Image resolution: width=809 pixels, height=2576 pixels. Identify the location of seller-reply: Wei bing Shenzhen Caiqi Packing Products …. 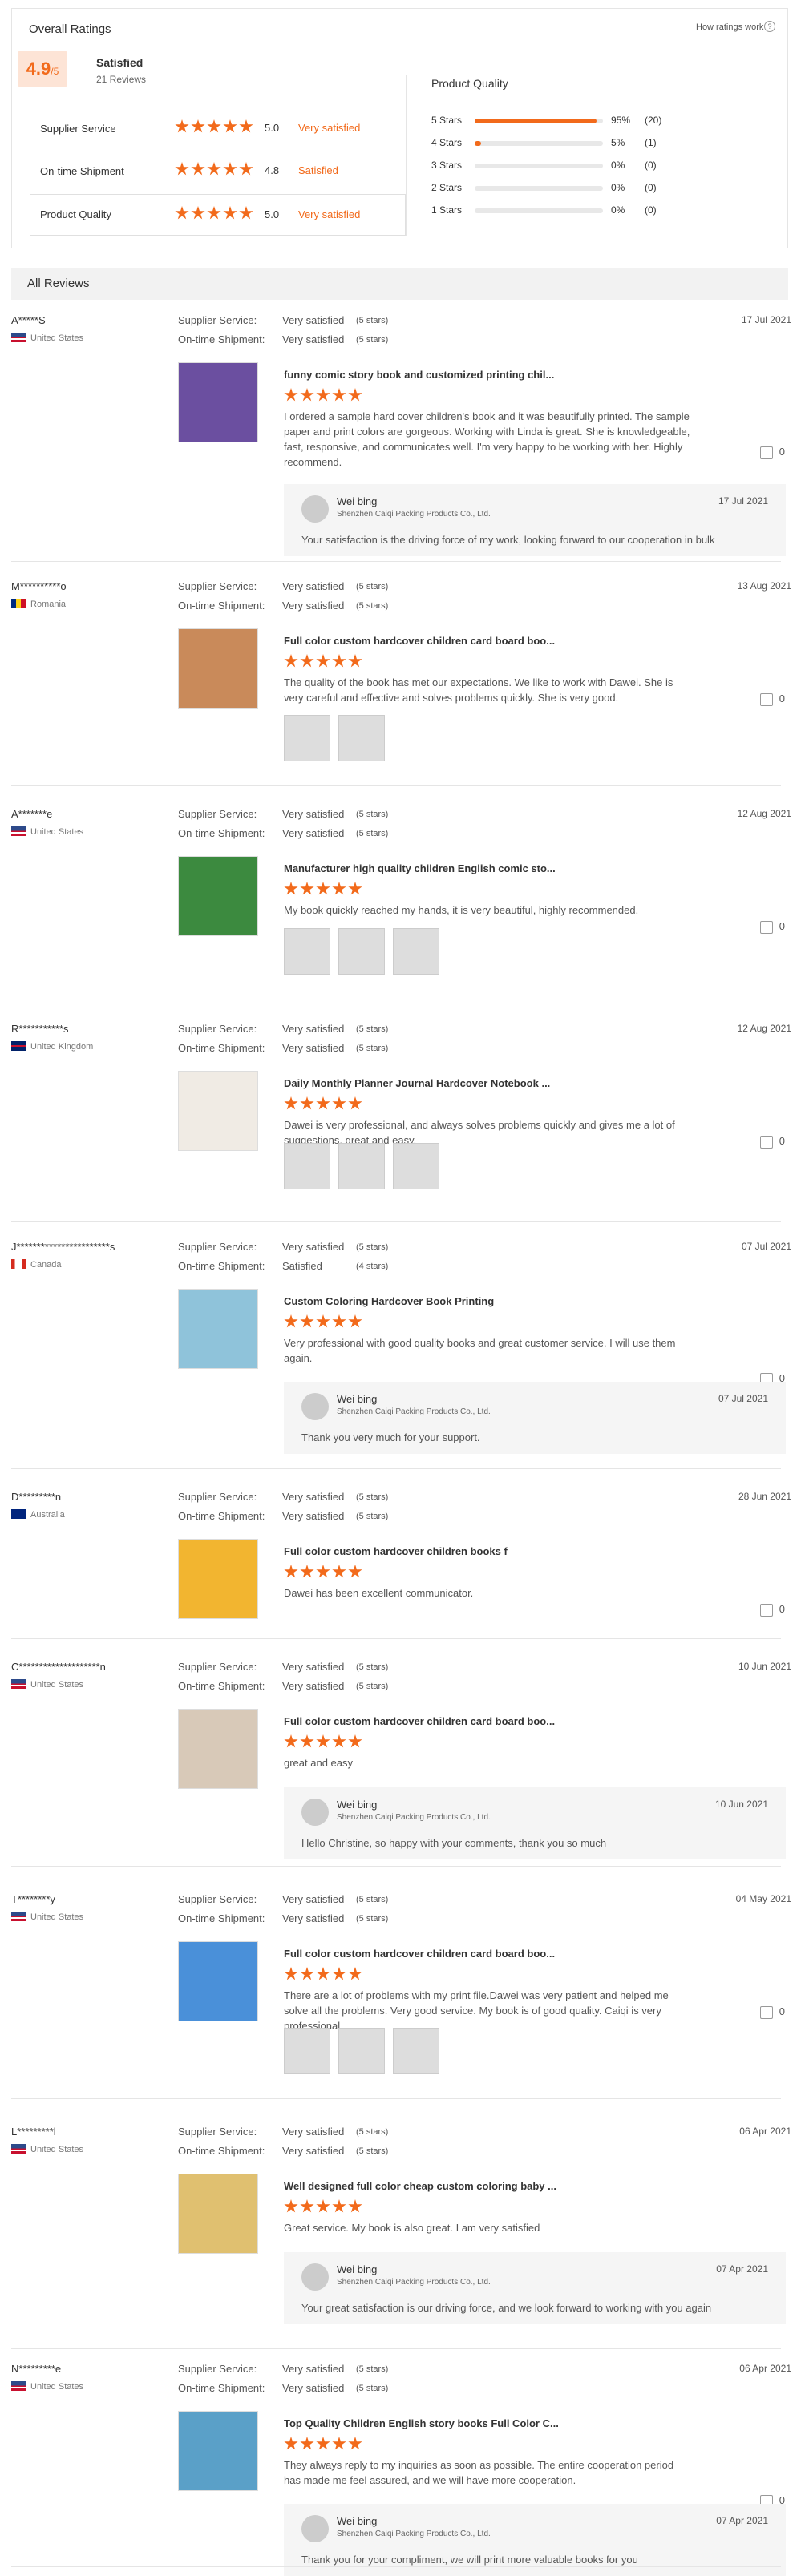
(535, 520).